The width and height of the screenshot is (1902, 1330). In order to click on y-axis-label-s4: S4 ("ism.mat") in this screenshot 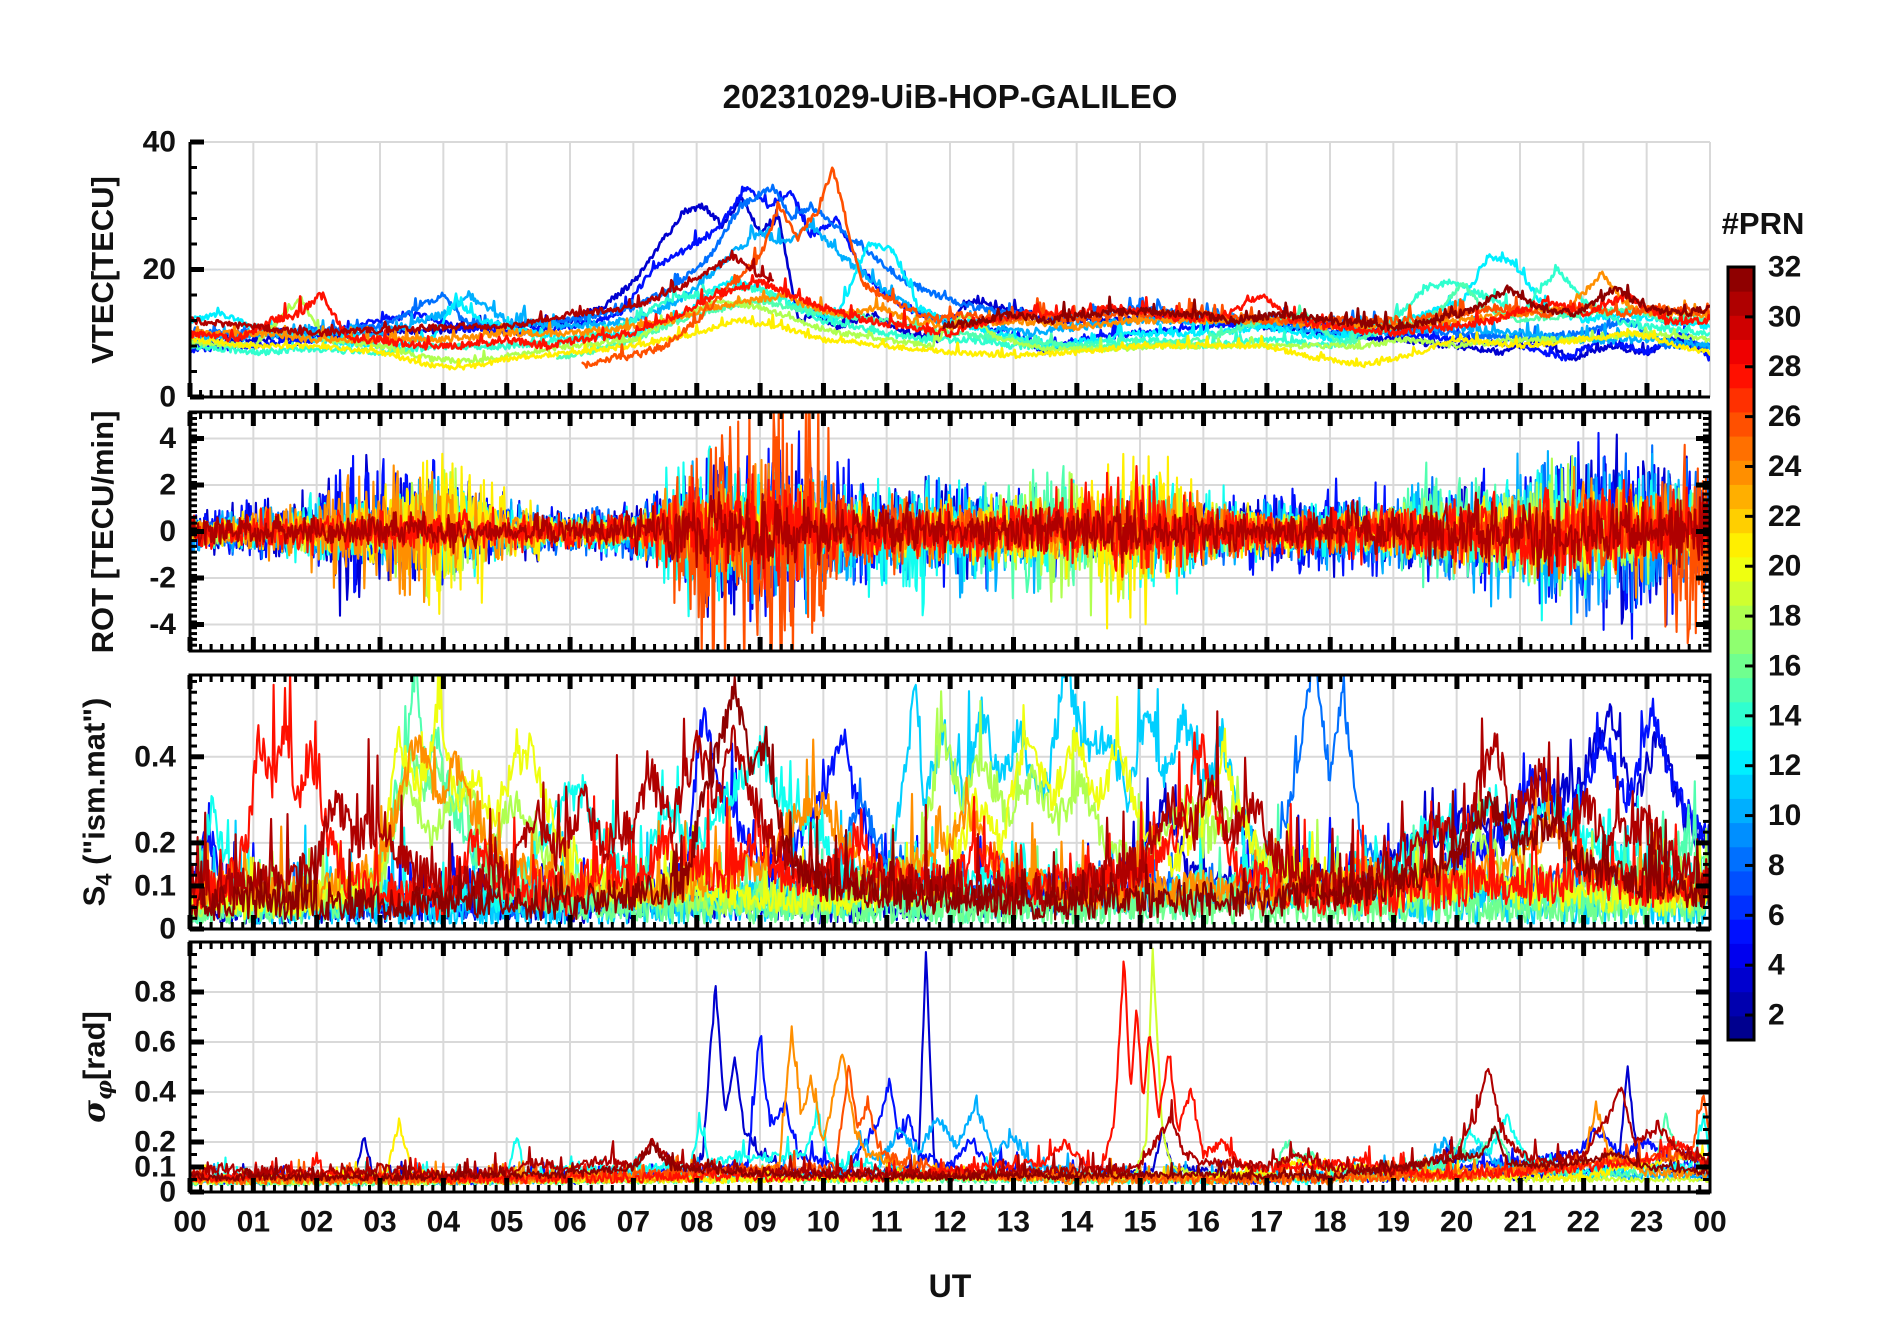, I will do `click(96, 802)`.